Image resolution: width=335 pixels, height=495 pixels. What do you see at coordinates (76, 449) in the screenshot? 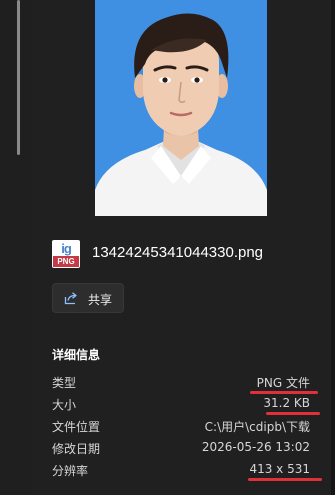
I see `modified-date-label: 修改日期` at bounding box center [76, 449].